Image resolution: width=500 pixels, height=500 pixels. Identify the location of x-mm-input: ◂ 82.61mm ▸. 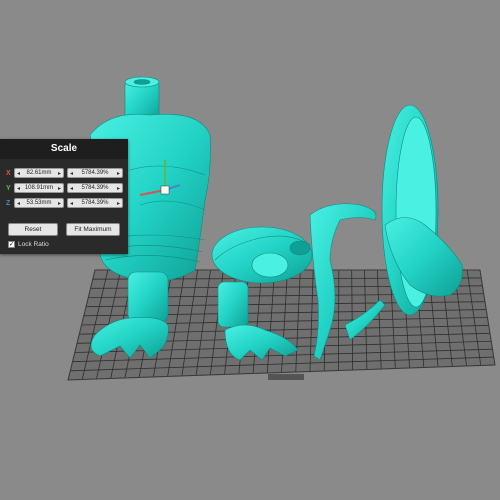
(39, 173).